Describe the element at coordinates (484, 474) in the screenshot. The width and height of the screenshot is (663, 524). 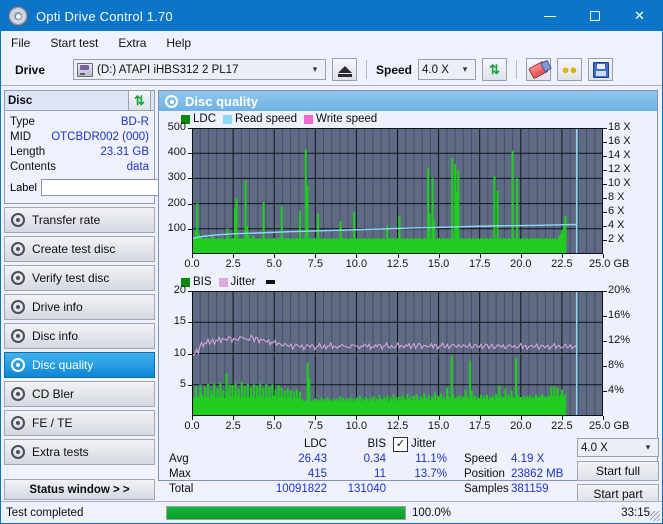
I see `position-stat-key: Position` at that location.